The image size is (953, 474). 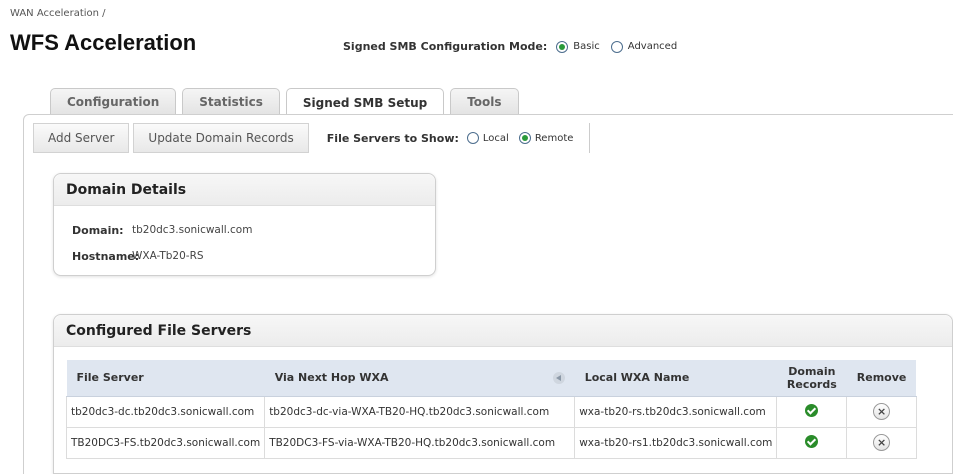 I want to click on hostname-row: Hostname: WXA-Tb20-RS, so click(x=138, y=256).